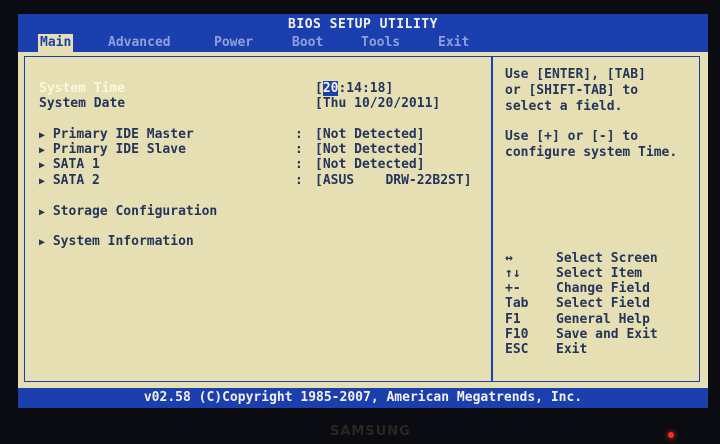 Image resolution: width=720 pixels, height=444 pixels. What do you see at coordinates (139, 43) in the screenshot?
I see `tab-advanced: Advanced` at bounding box center [139, 43].